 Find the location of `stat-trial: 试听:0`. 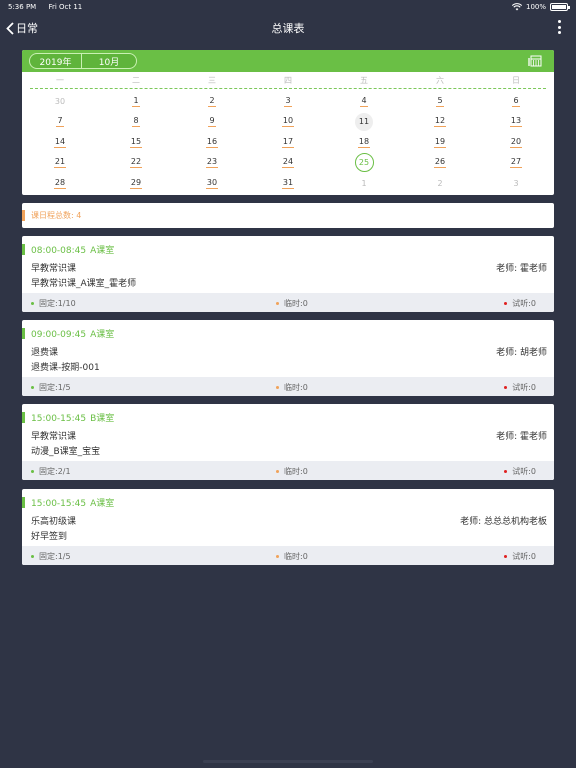

stat-trial: 试听:0 is located at coordinates (520, 387).